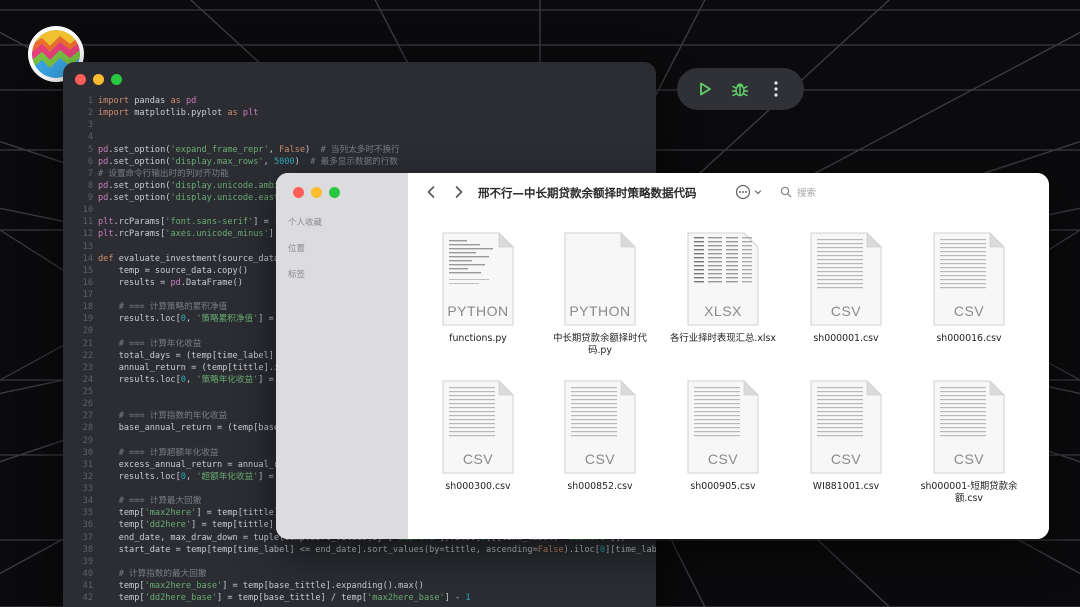 Image resolution: width=1080 pixels, height=607 pixels. I want to click on file-item: CSV sh000016.csv, so click(969, 288).